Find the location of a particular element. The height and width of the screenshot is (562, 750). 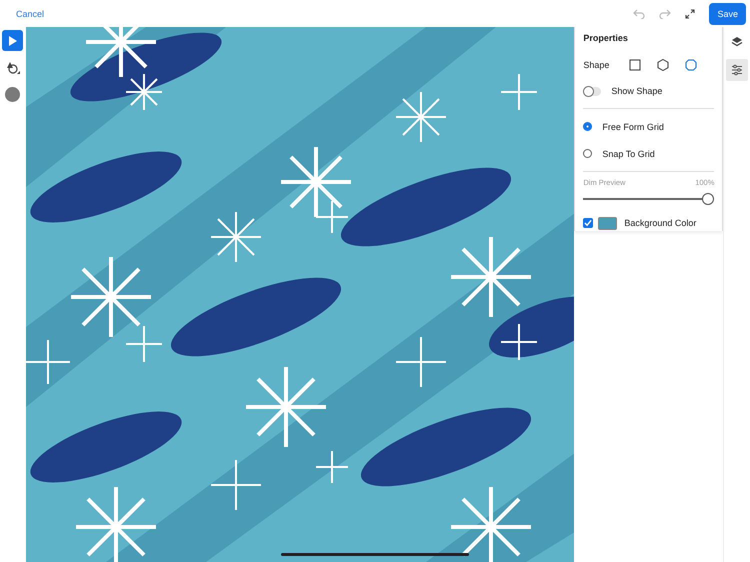

octagon-shape-option is located at coordinates (691, 65).